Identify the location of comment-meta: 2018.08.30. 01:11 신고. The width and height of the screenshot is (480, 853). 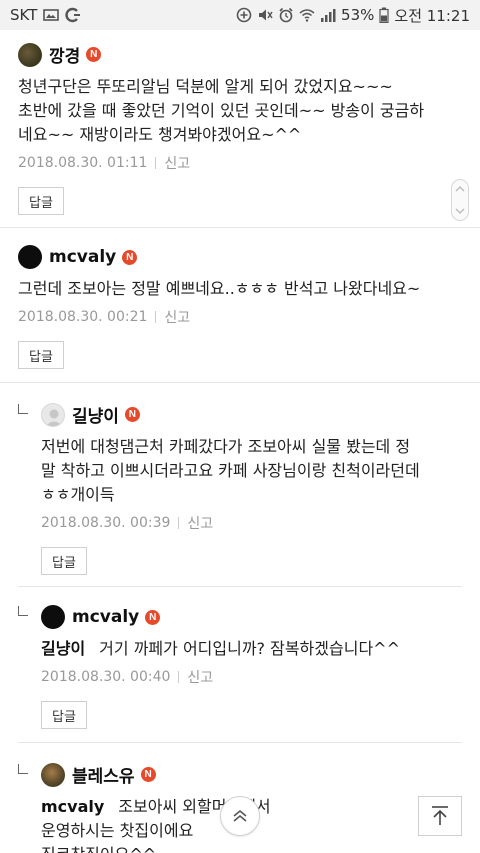
(249, 163).